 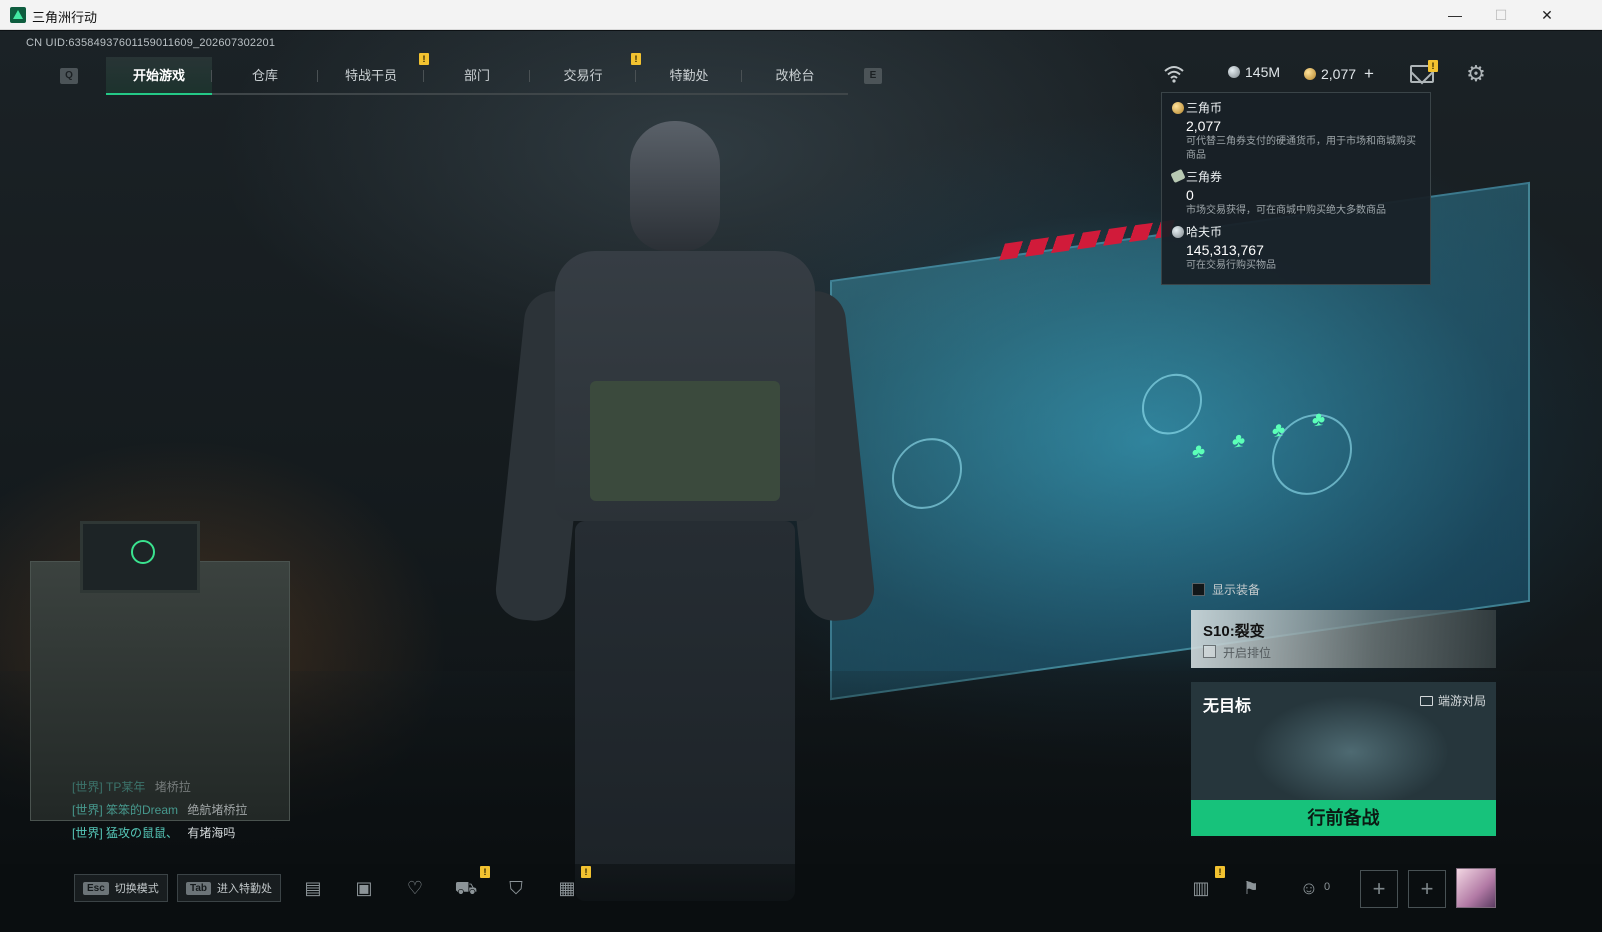 What do you see at coordinates (96, 888) in the screenshot?
I see `esc-key: Esc` at bounding box center [96, 888].